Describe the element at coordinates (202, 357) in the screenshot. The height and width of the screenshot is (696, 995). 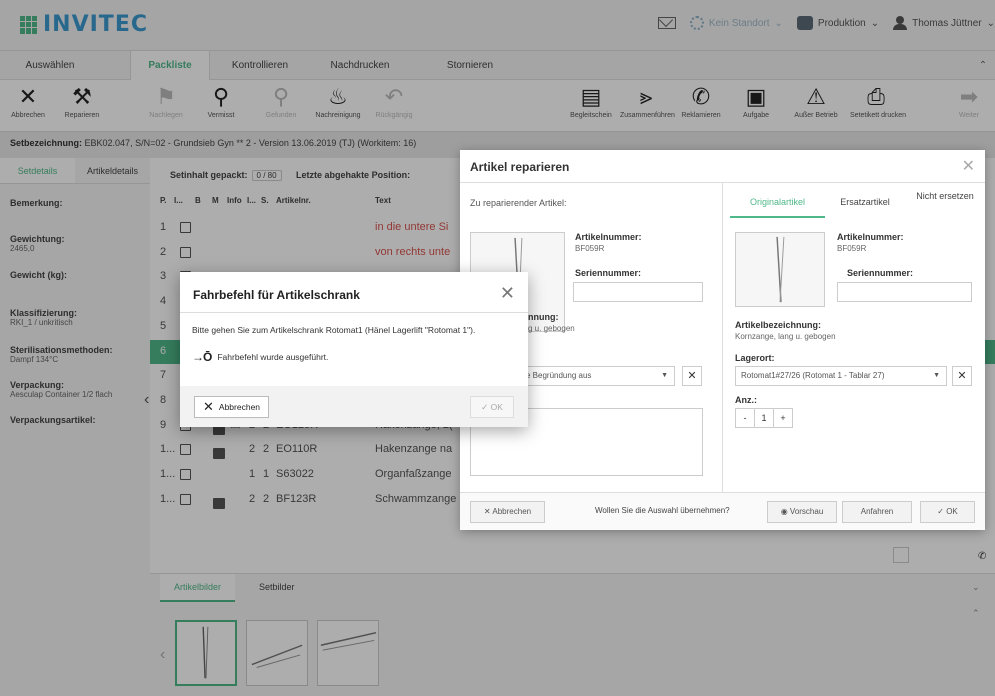
I see `move-command-icon: →Ō` at that location.